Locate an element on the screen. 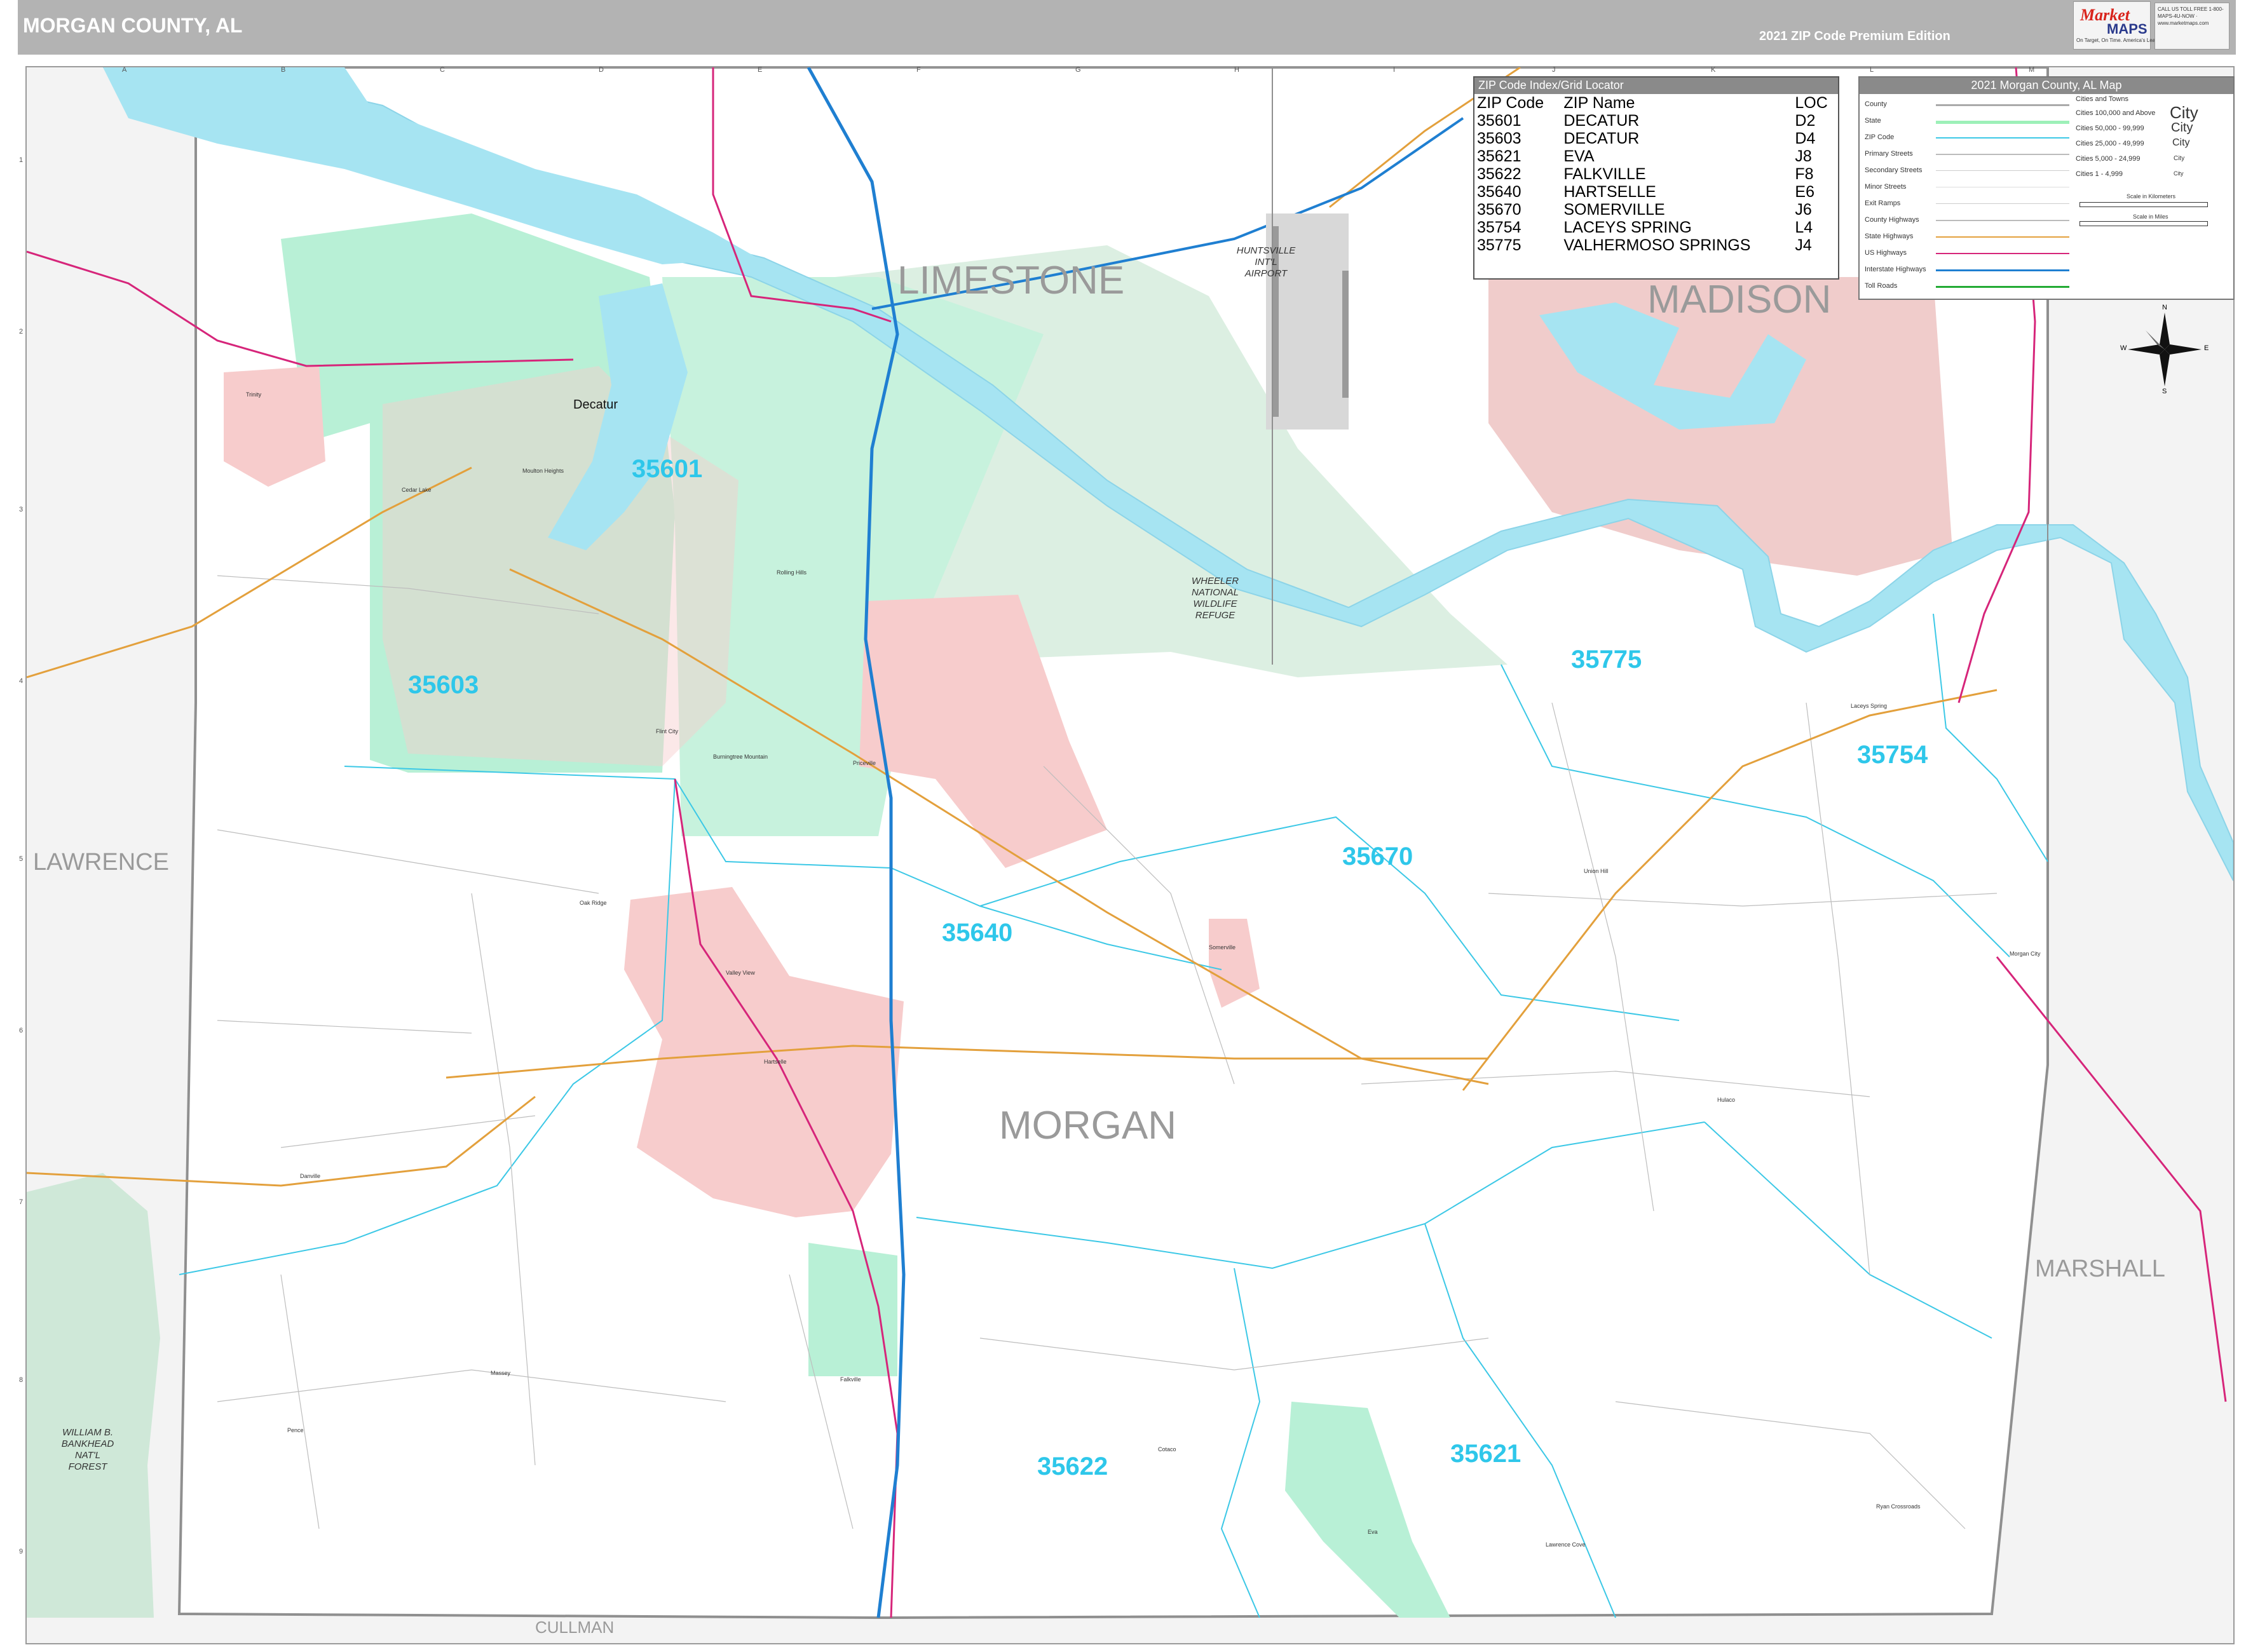 This screenshot has height=1652, width=2253. zip-loc: F8 is located at coordinates (1804, 174).